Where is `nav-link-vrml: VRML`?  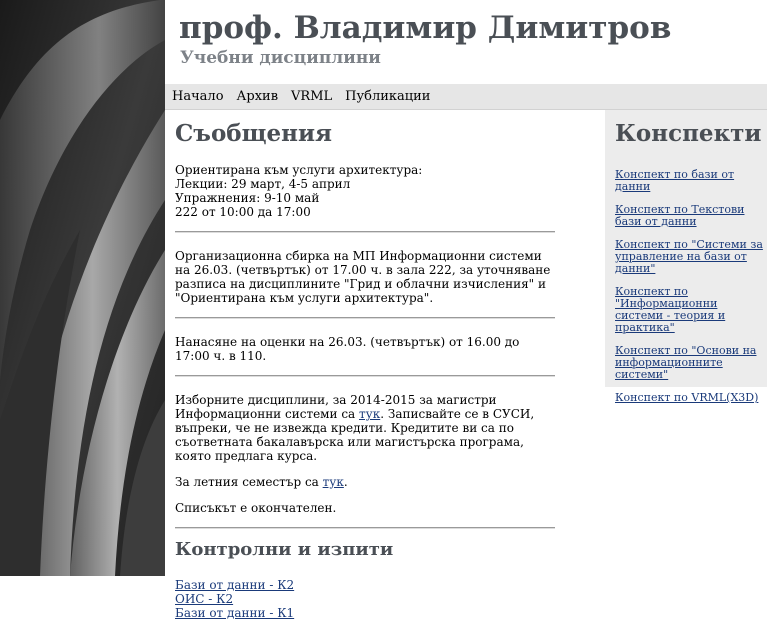
nav-link-vrml: VRML is located at coordinates (311, 96).